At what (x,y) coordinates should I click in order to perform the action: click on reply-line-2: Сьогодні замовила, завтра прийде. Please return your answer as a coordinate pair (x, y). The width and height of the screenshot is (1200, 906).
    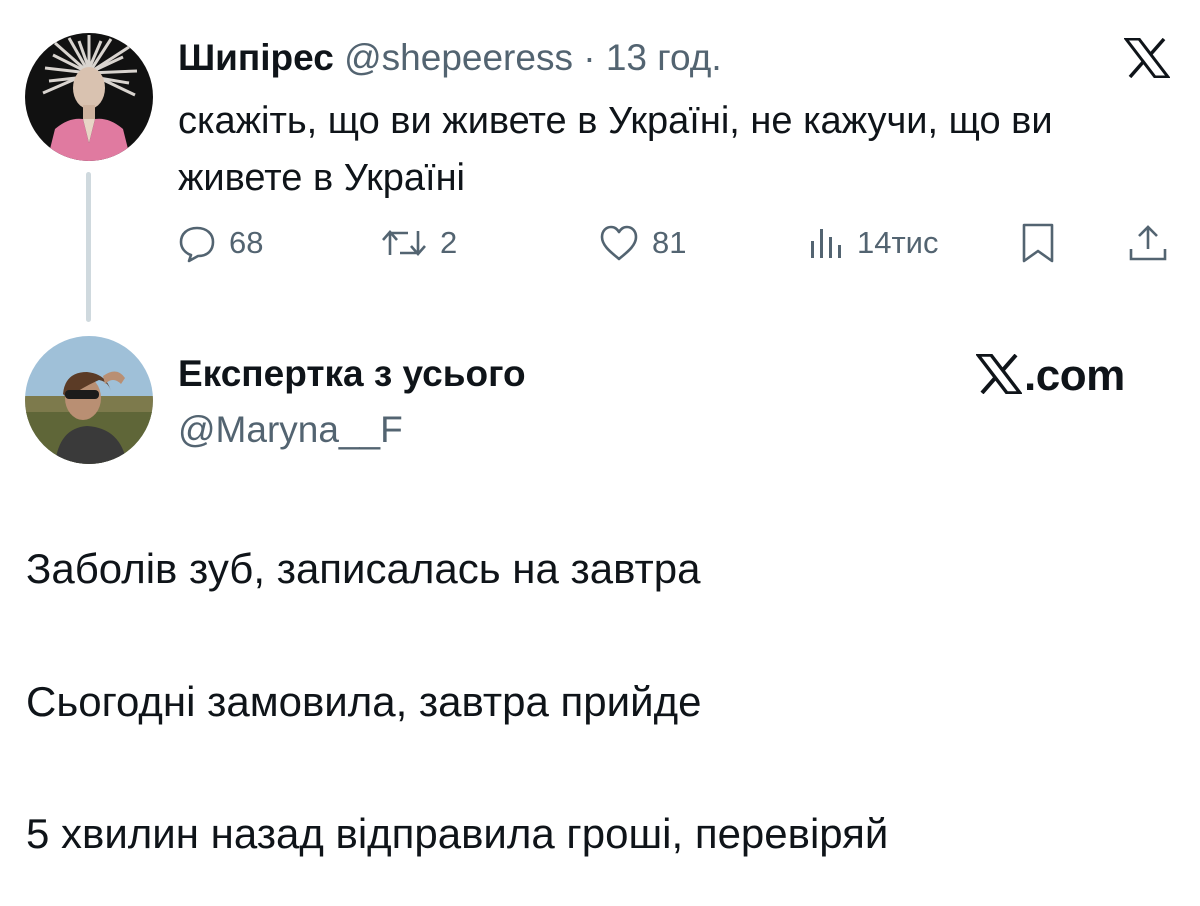
    Looking at the image, I should click on (364, 701).